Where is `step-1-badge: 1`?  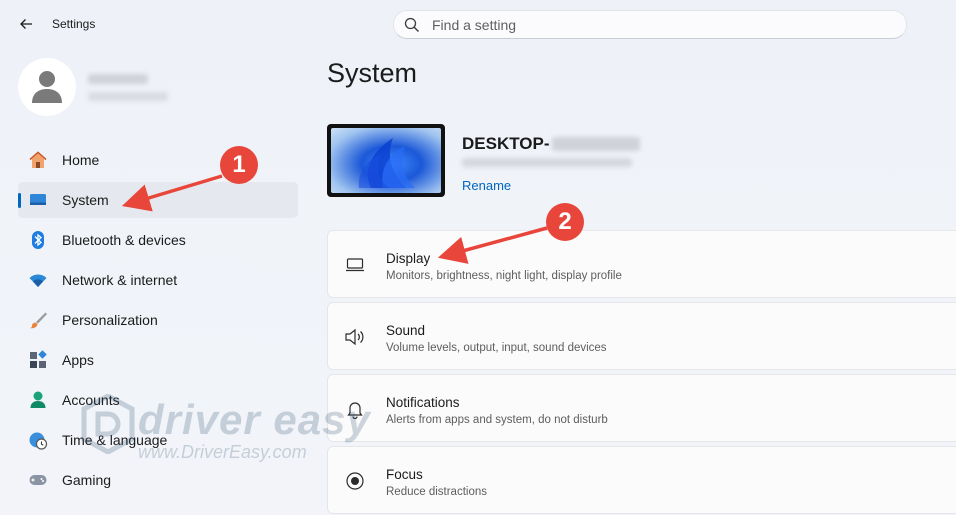
step-1-badge: 1 is located at coordinates (239, 165).